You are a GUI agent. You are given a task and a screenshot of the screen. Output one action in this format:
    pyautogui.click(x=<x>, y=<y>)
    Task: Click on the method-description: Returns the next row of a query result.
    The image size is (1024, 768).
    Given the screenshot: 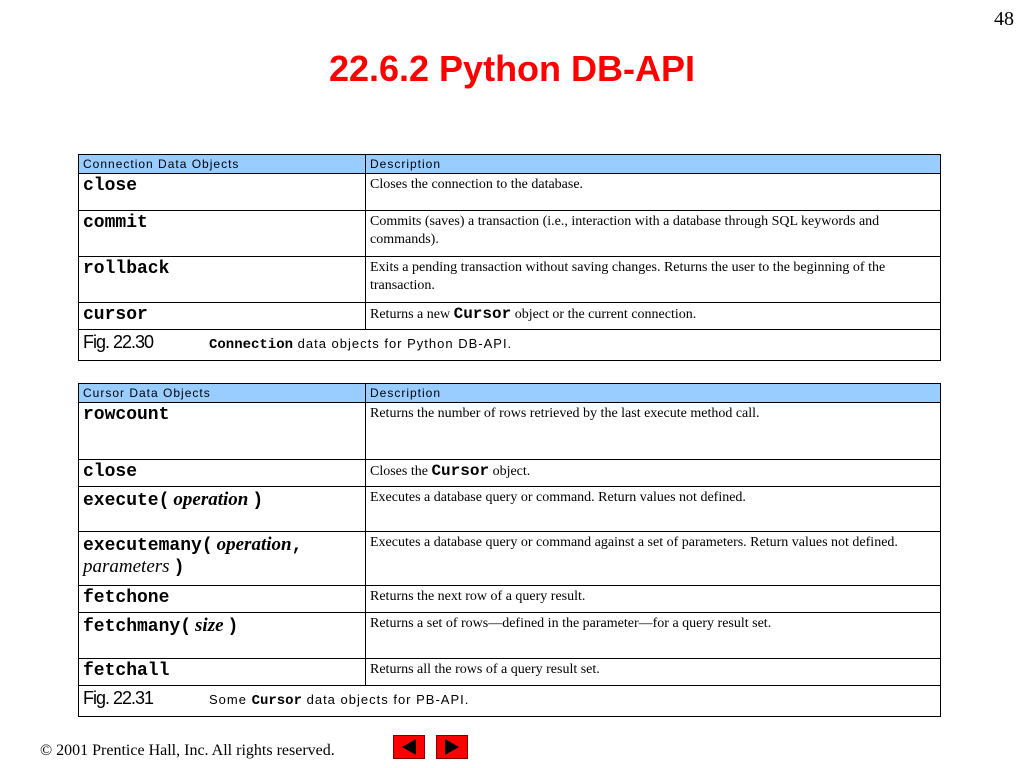 What is the action you would take?
    pyautogui.click(x=653, y=599)
    